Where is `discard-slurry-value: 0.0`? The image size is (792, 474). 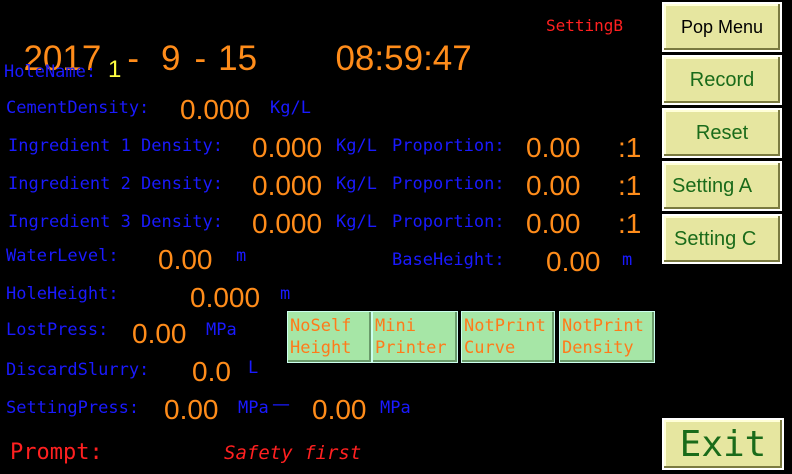 discard-slurry-value: 0.0 is located at coordinates (211, 372).